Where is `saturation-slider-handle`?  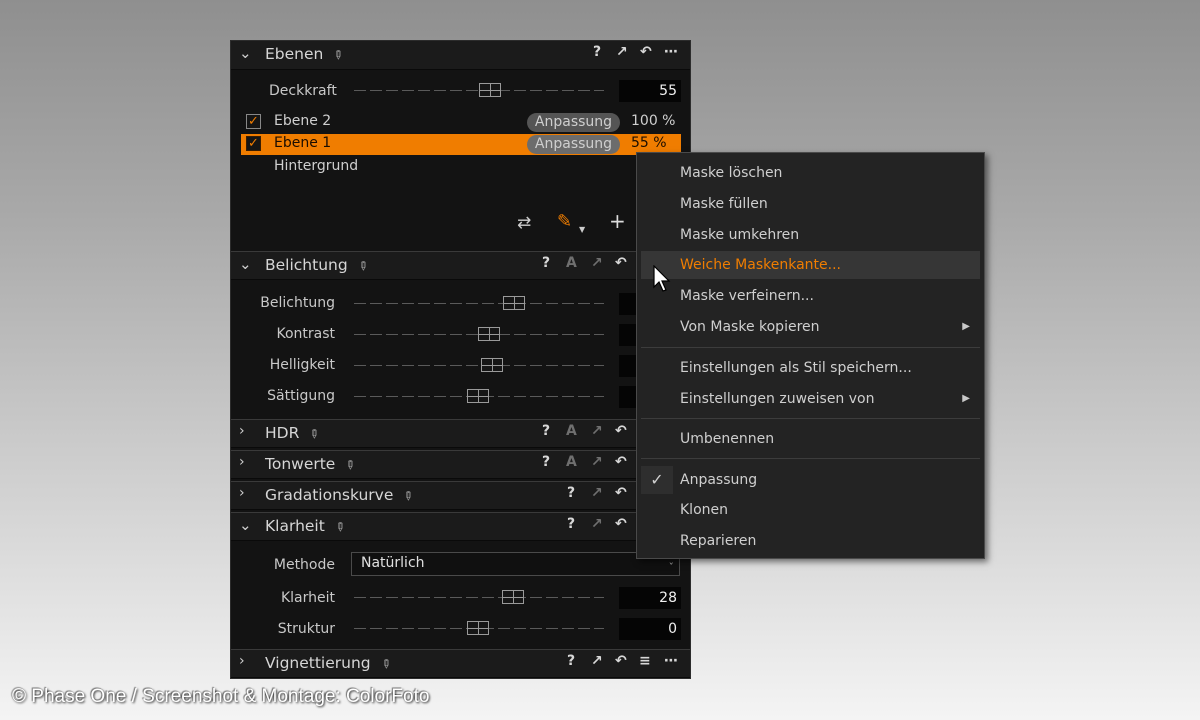
saturation-slider-handle is located at coordinates (478, 396).